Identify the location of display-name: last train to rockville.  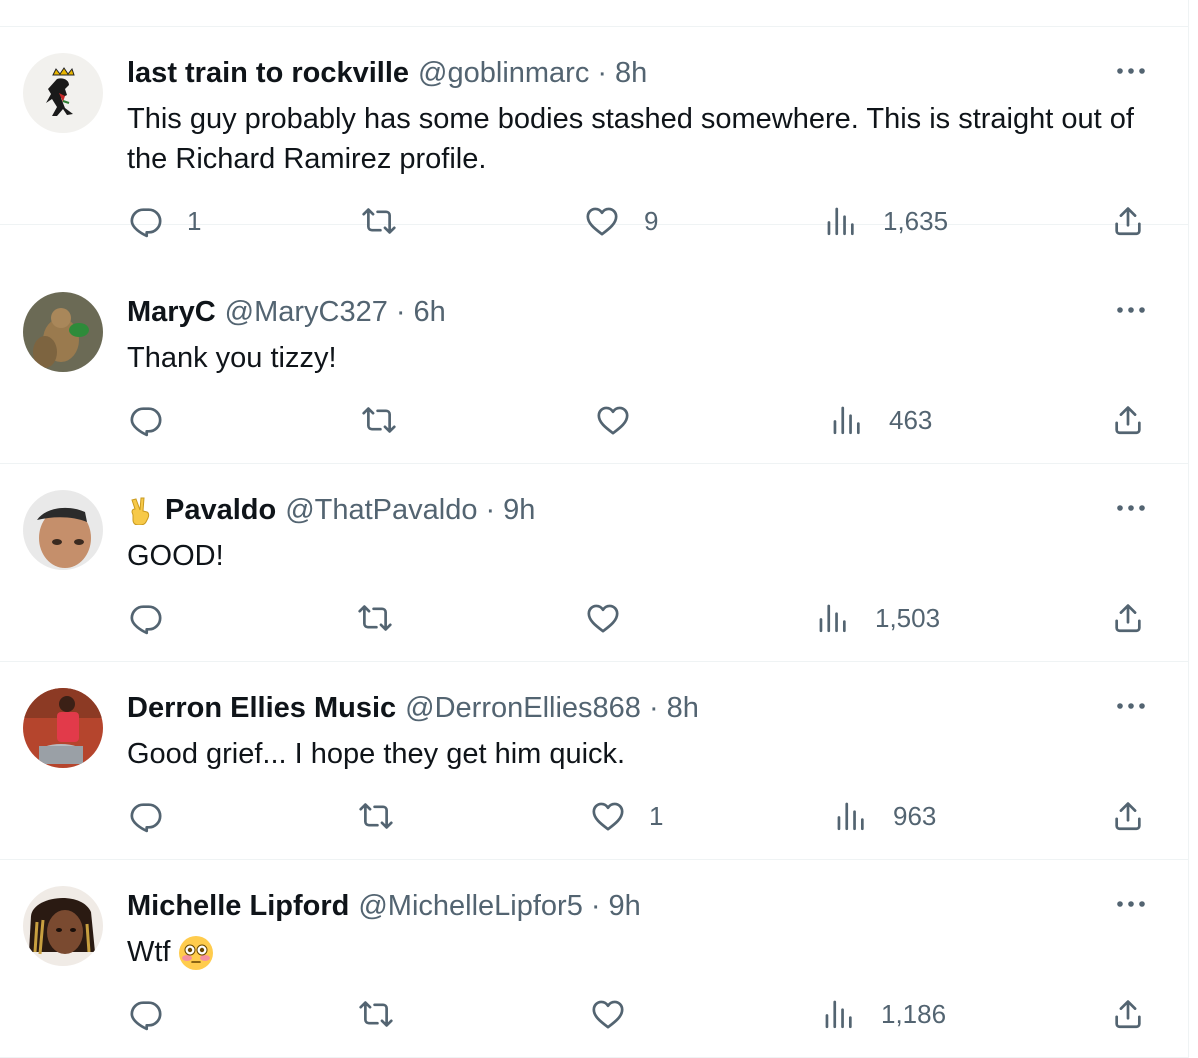
(268, 73).